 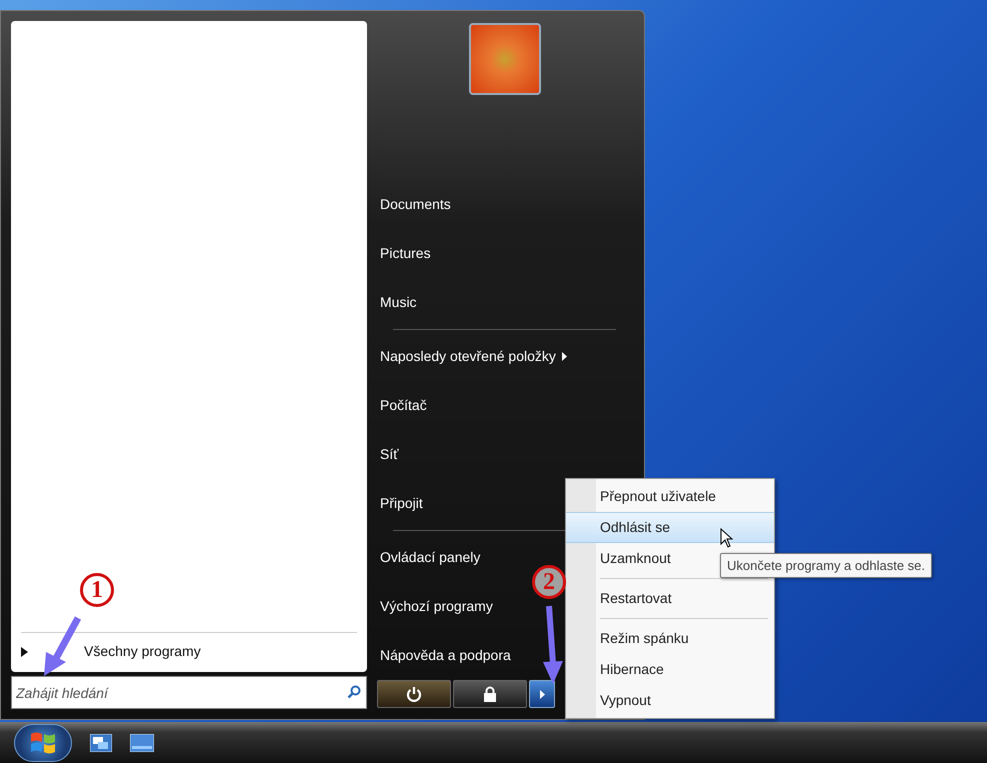 What do you see at coordinates (826, 565) in the screenshot?
I see `tooltip: Ukončete programy a odhlaste se.` at bounding box center [826, 565].